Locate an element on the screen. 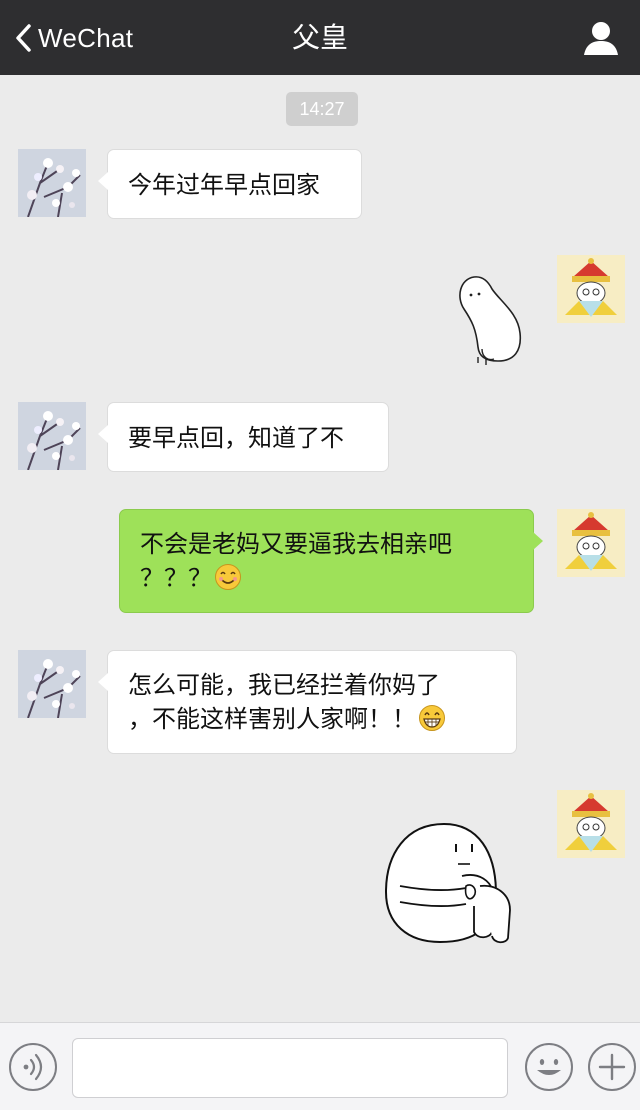 This screenshot has height=1110, width=640. message-text-line-2: ，不能这样害别人家啊！！ is located at coordinates (322, 719).